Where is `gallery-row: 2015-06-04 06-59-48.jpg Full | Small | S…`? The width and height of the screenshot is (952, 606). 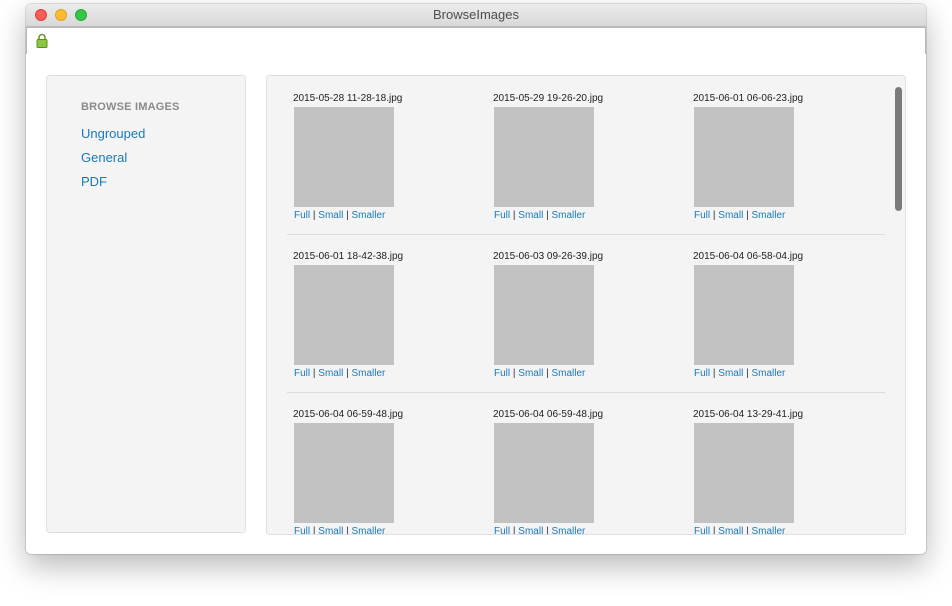 gallery-row: 2015-06-04 06-59-48.jpg Full | Small | S… is located at coordinates (586, 463).